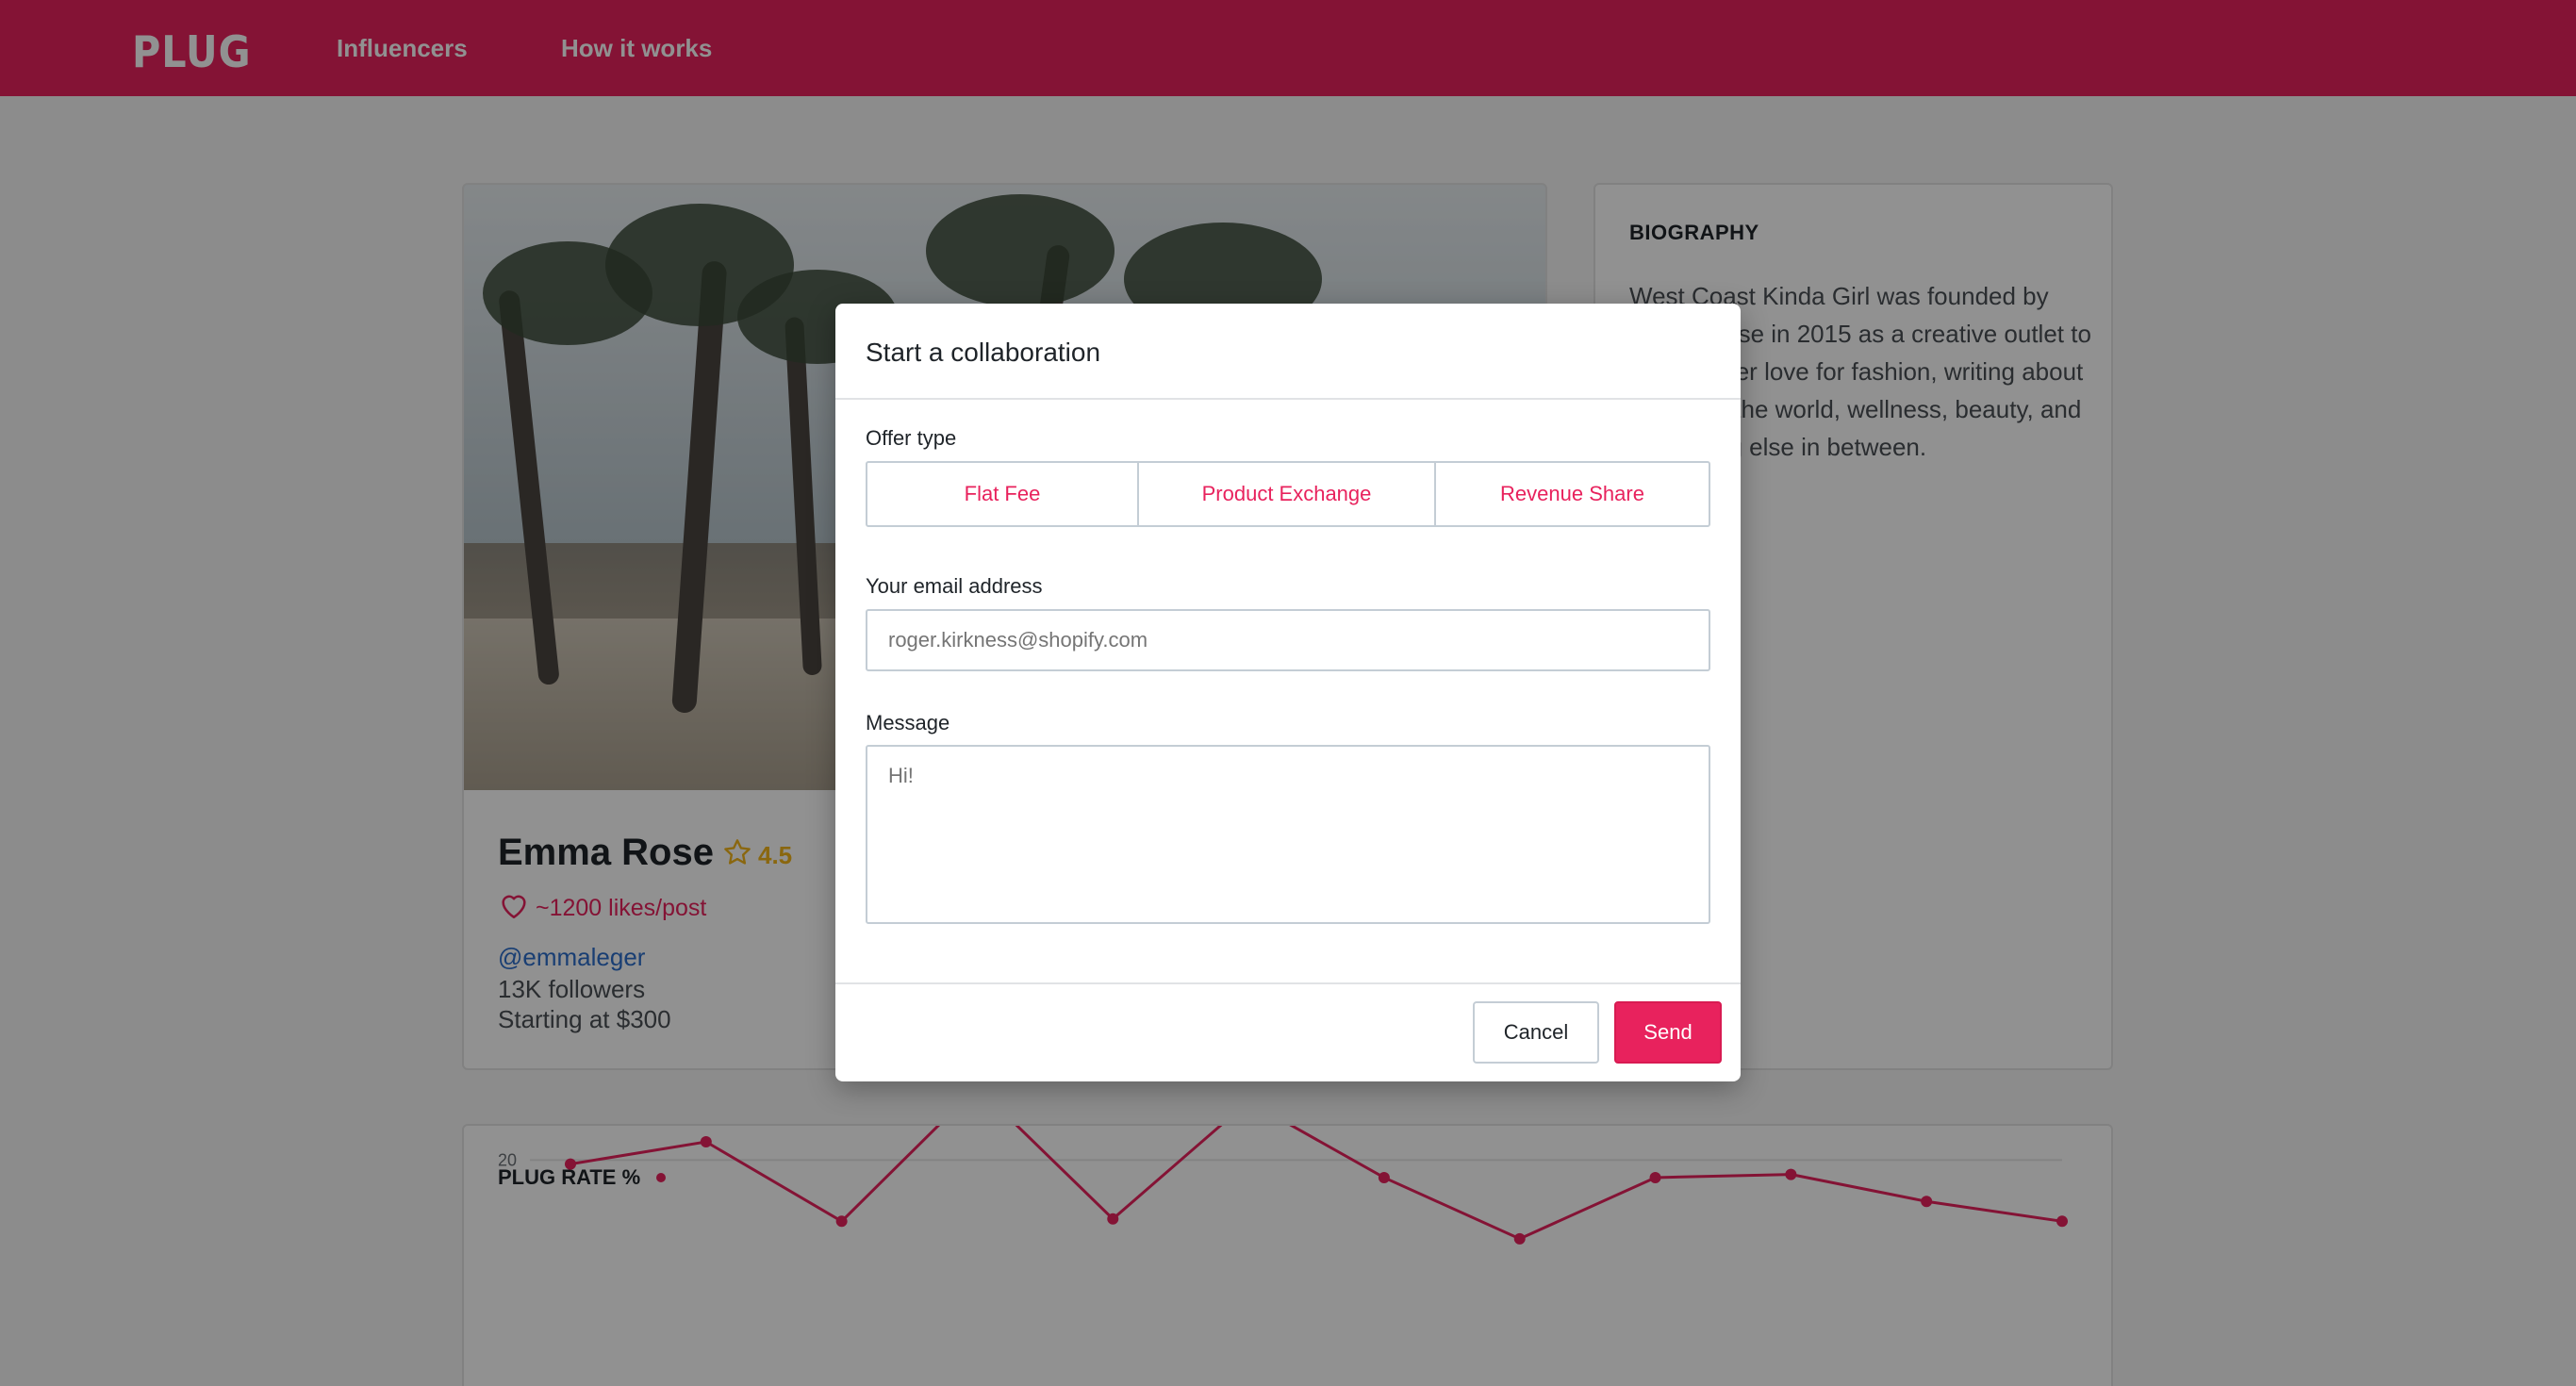 Image resolution: width=2576 pixels, height=1386 pixels. What do you see at coordinates (908, 722) in the screenshot?
I see `message-label: Message` at bounding box center [908, 722].